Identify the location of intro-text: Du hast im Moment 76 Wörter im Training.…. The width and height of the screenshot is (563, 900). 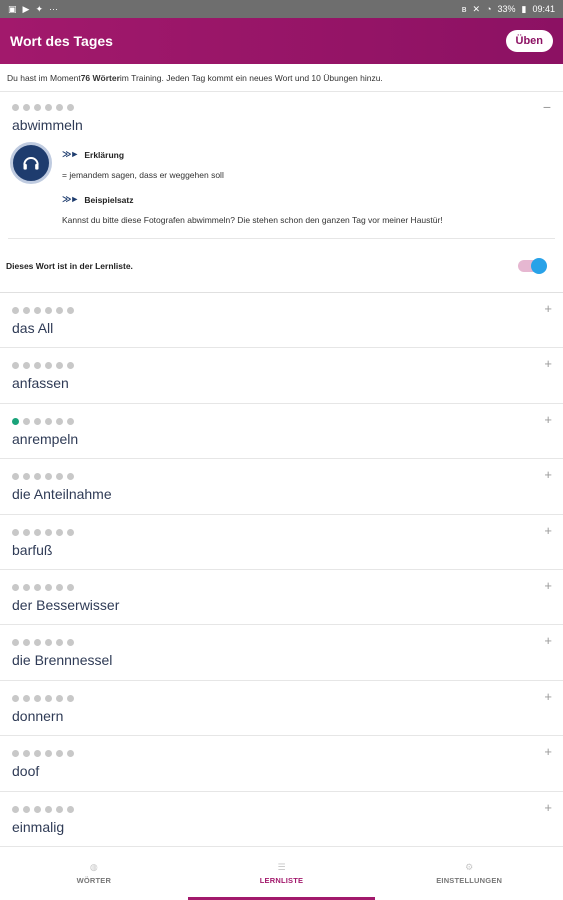
(281, 78).